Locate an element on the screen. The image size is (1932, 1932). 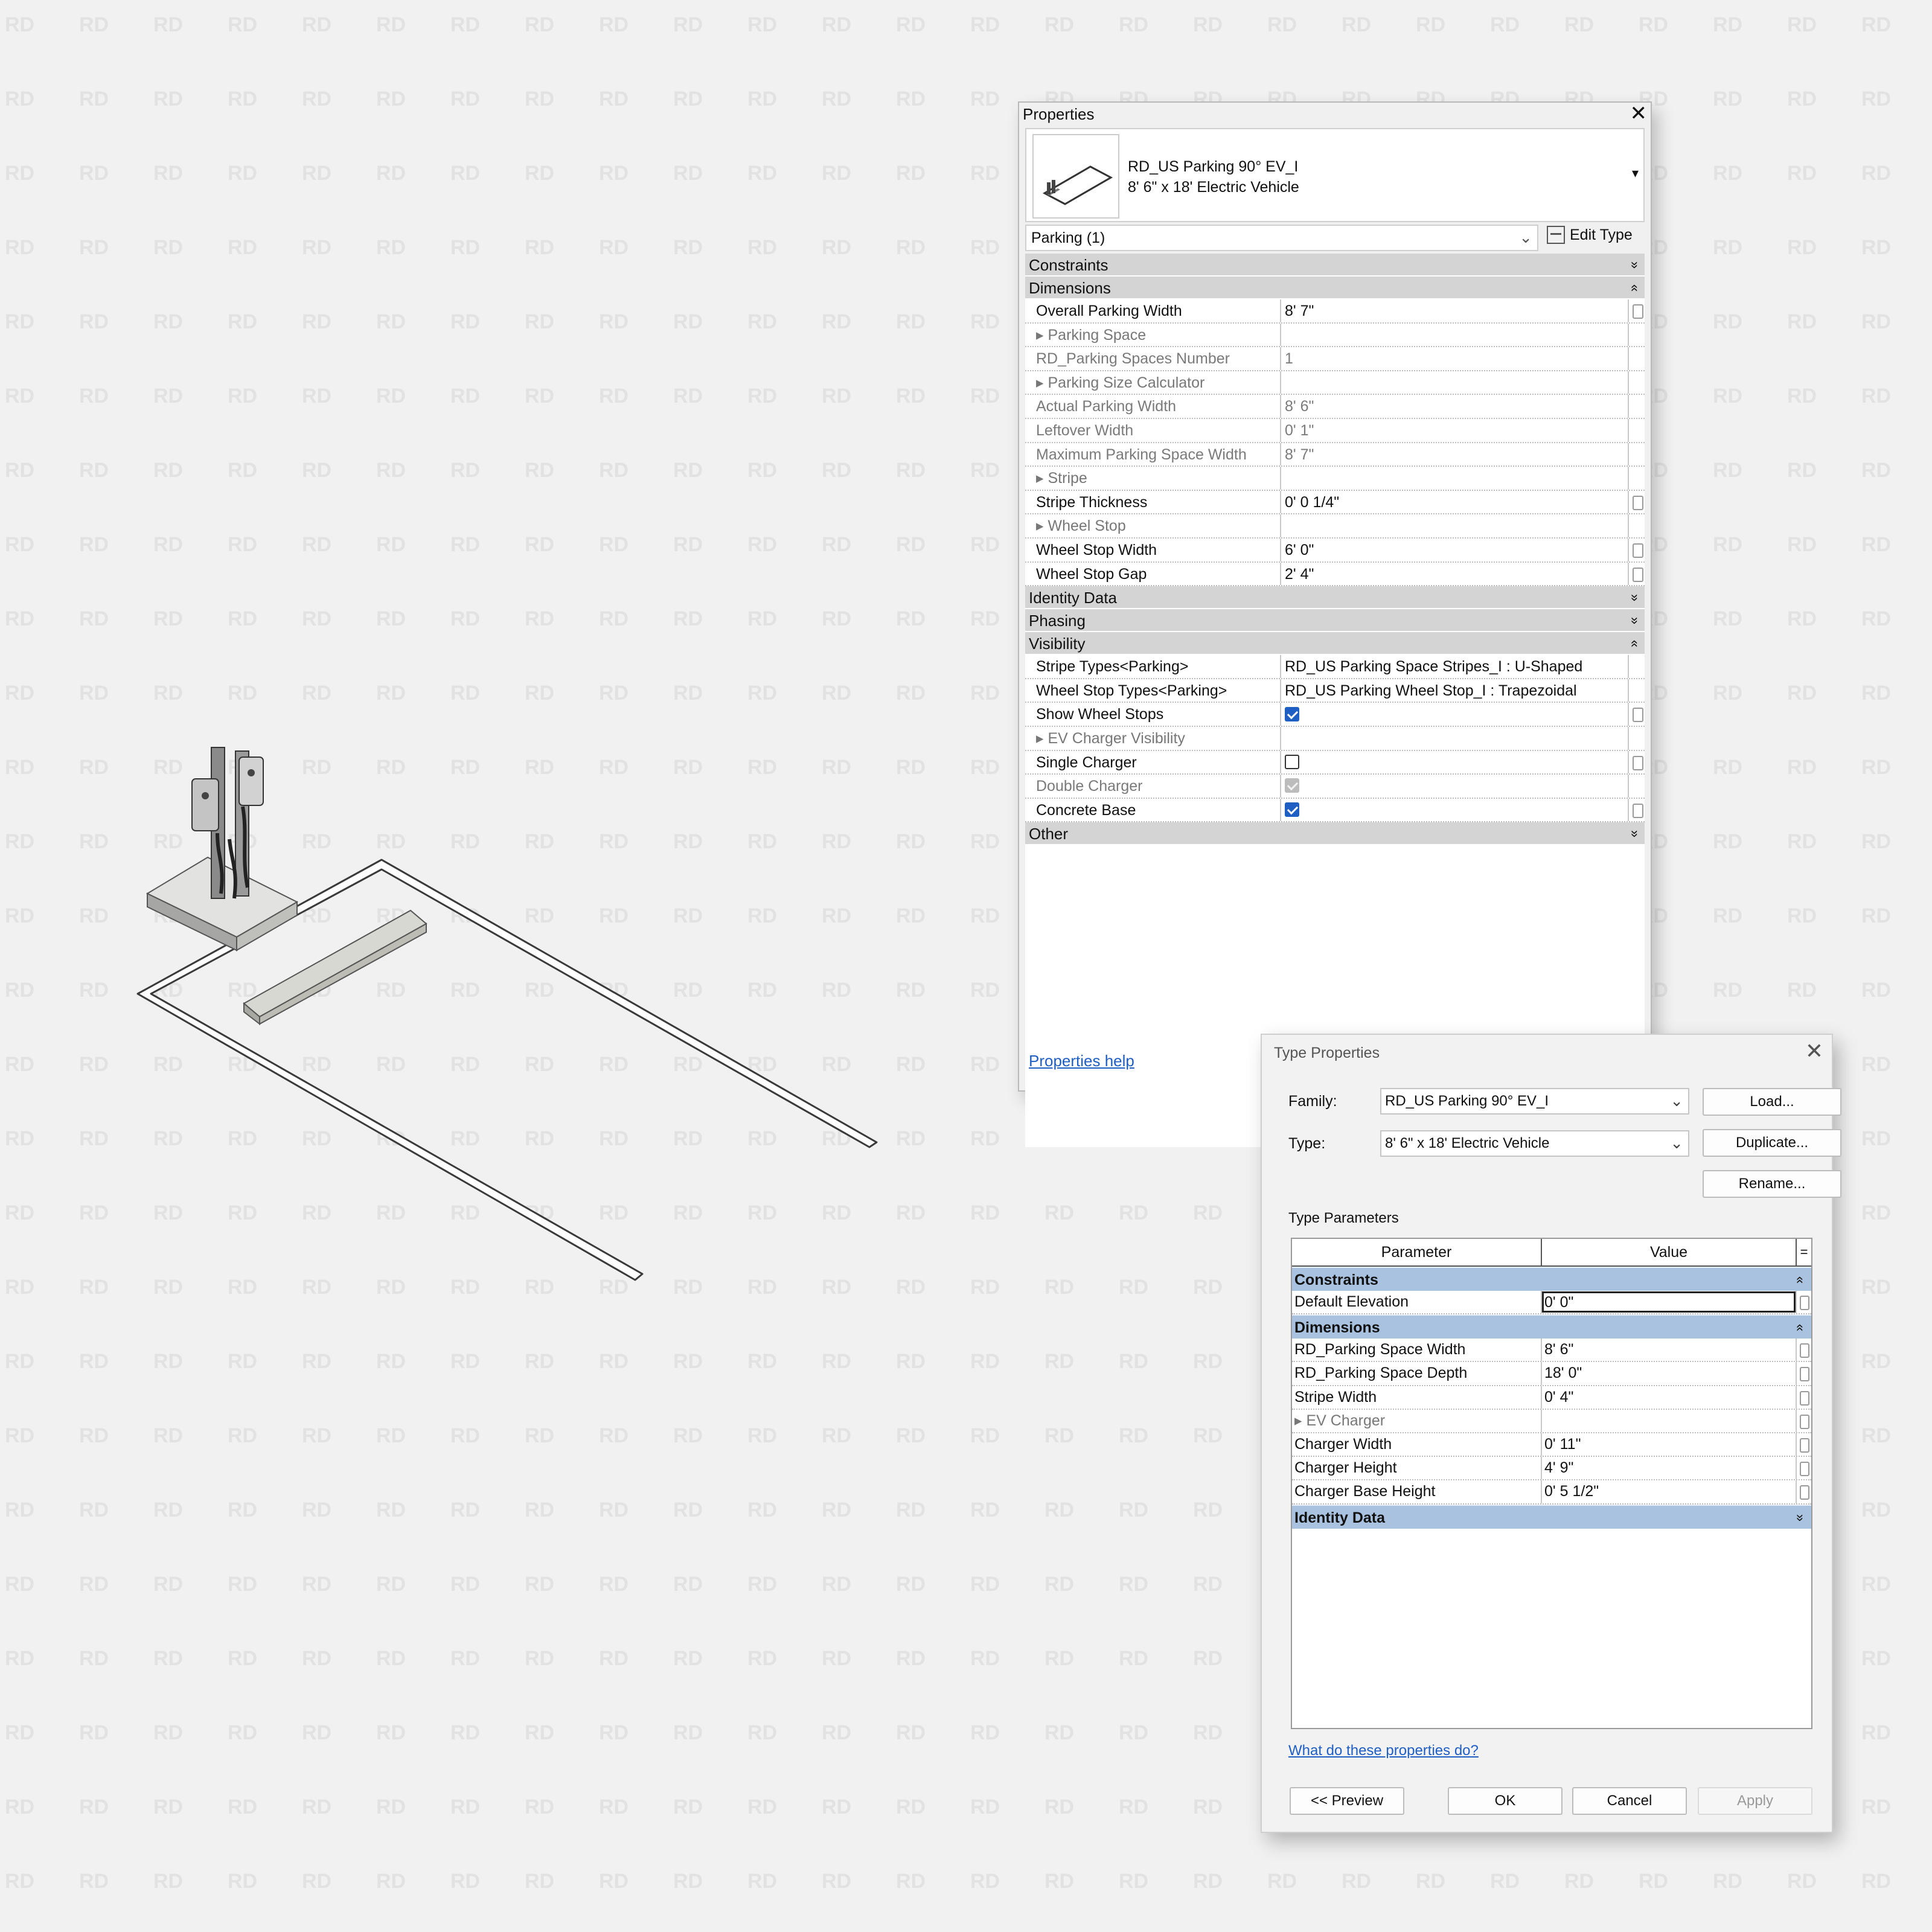
group-header: Visibility « is located at coordinates (1335, 644).